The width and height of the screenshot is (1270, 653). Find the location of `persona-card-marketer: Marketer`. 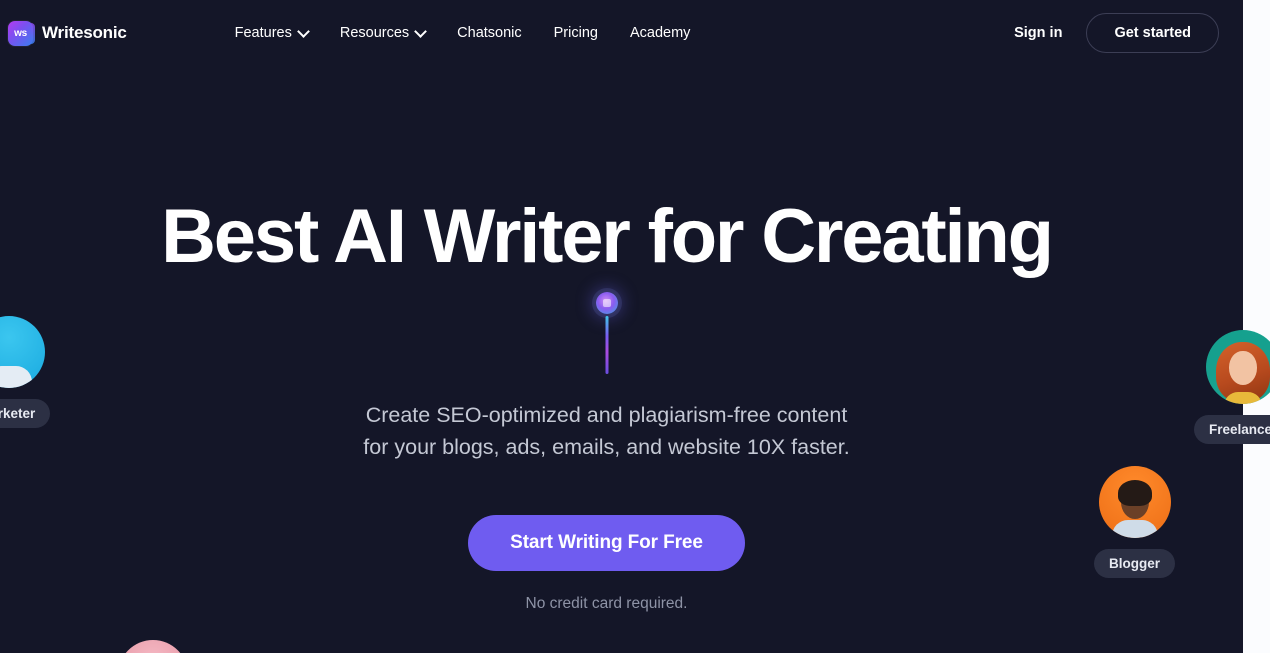

persona-card-marketer: Marketer is located at coordinates (25, 372).